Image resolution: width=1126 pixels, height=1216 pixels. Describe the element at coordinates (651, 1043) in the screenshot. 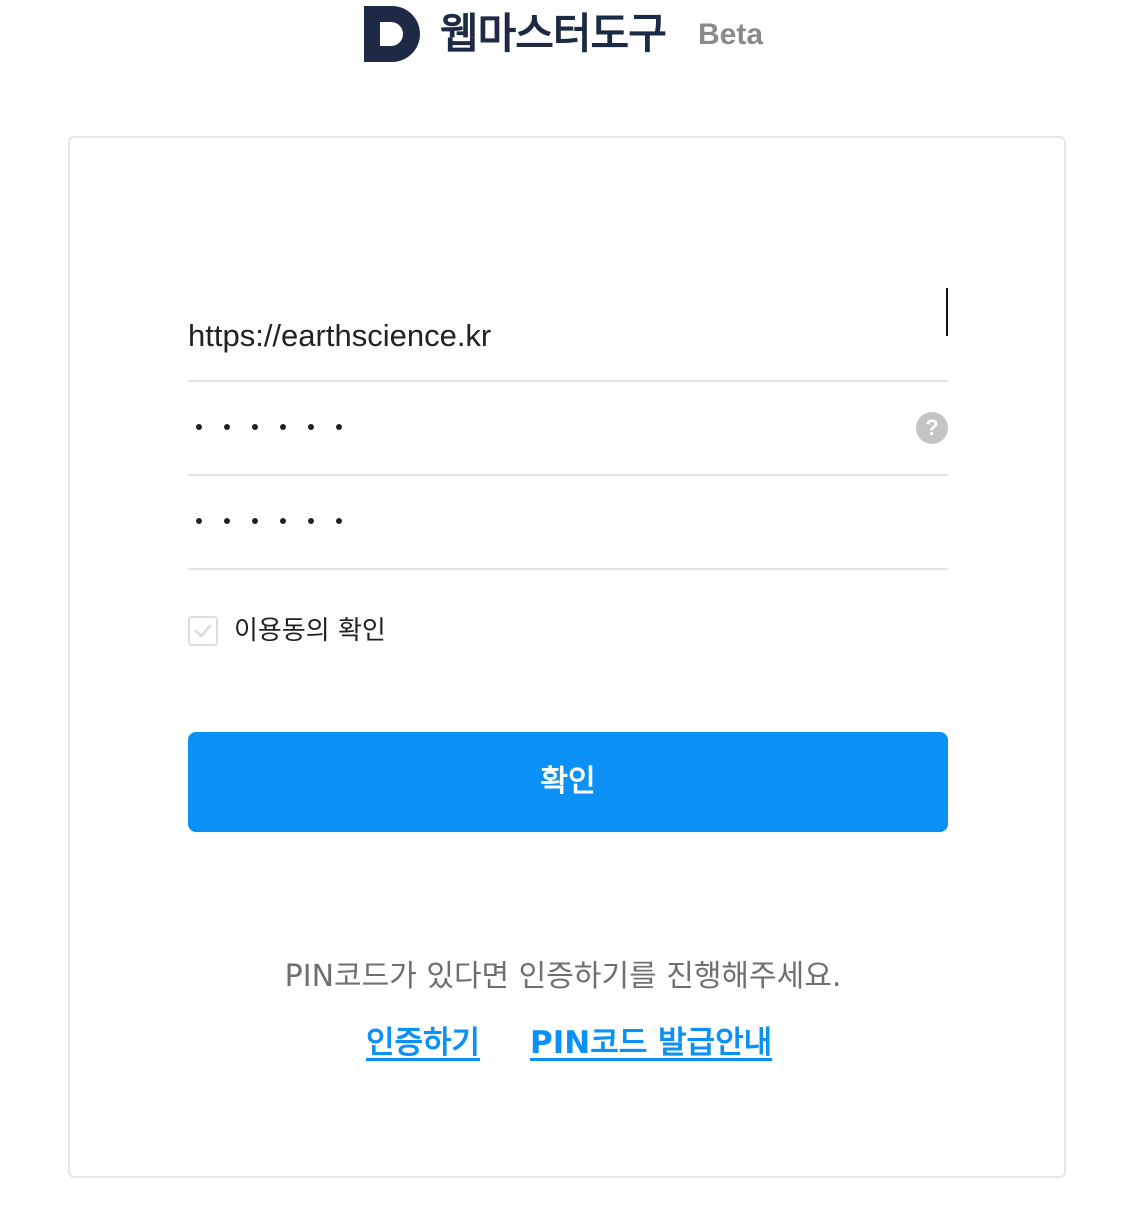

I see `pin-guide-link: PIN코드 발급안내` at that location.